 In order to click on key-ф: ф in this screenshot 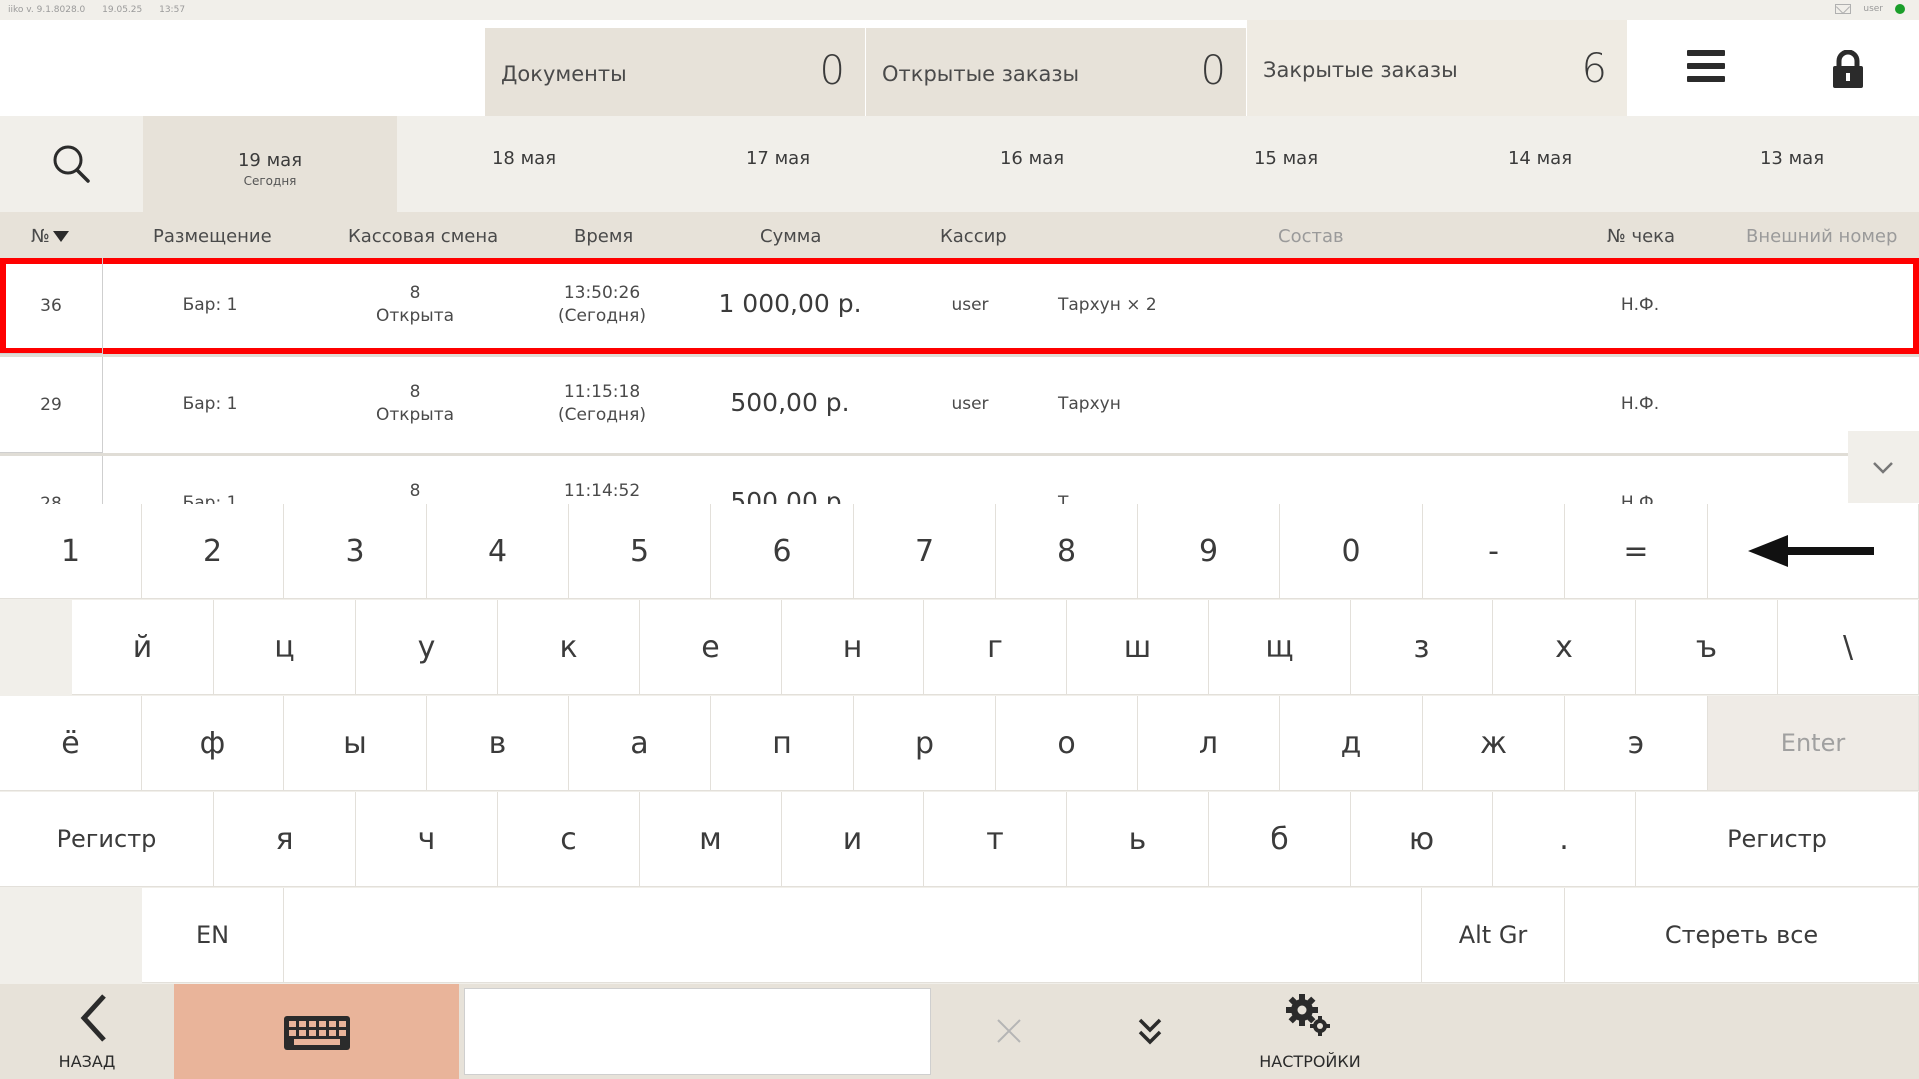, I will do `click(213, 743)`.